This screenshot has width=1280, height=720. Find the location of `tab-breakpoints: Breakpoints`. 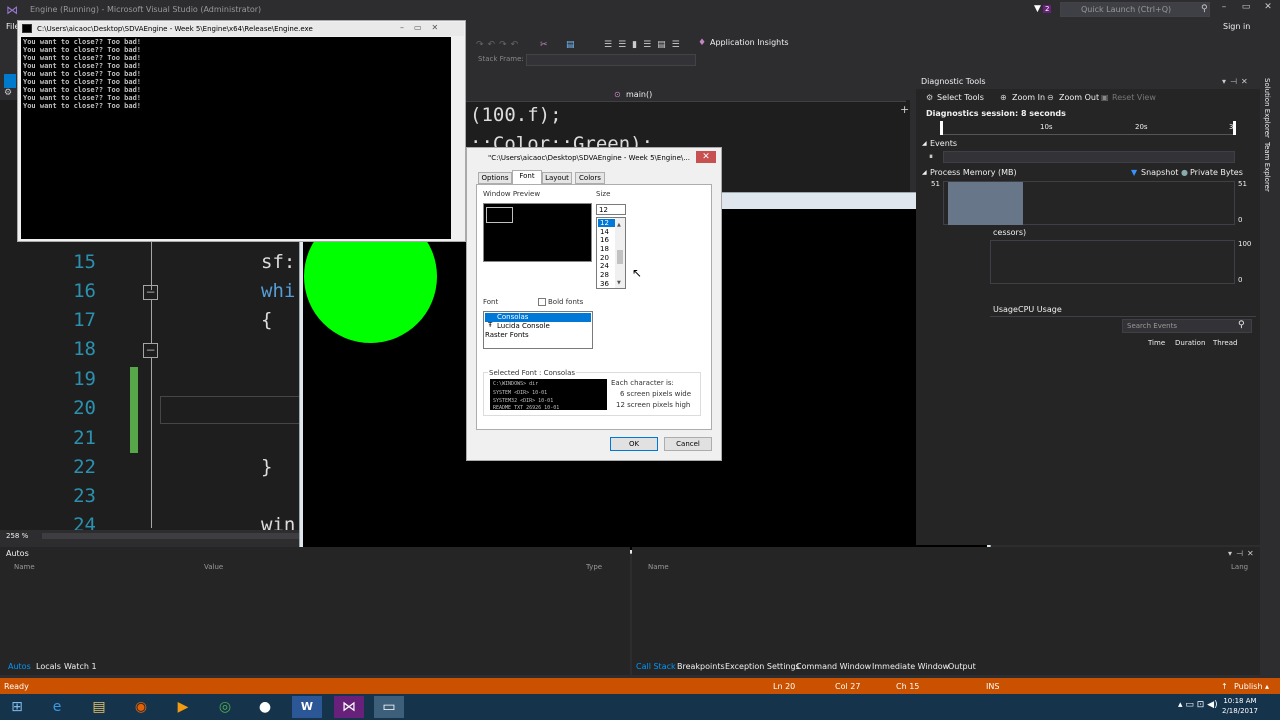

tab-breakpoints: Breakpoints is located at coordinates (701, 666).